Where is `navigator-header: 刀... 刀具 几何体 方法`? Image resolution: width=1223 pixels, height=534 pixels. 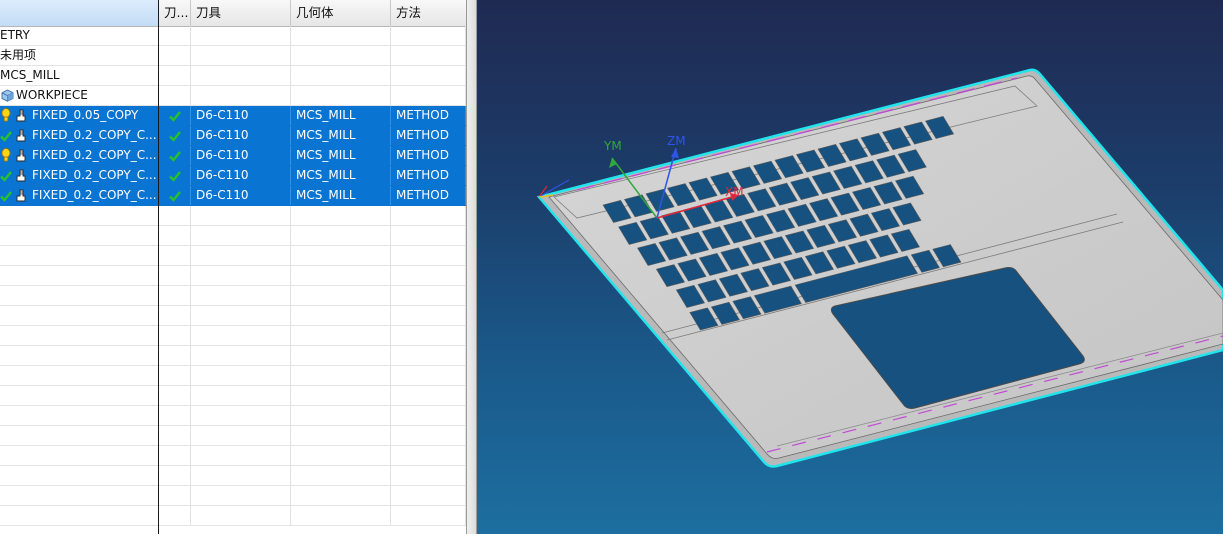
navigator-header: 刀... 刀具 几何体 方法 is located at coordinates (233, 13).